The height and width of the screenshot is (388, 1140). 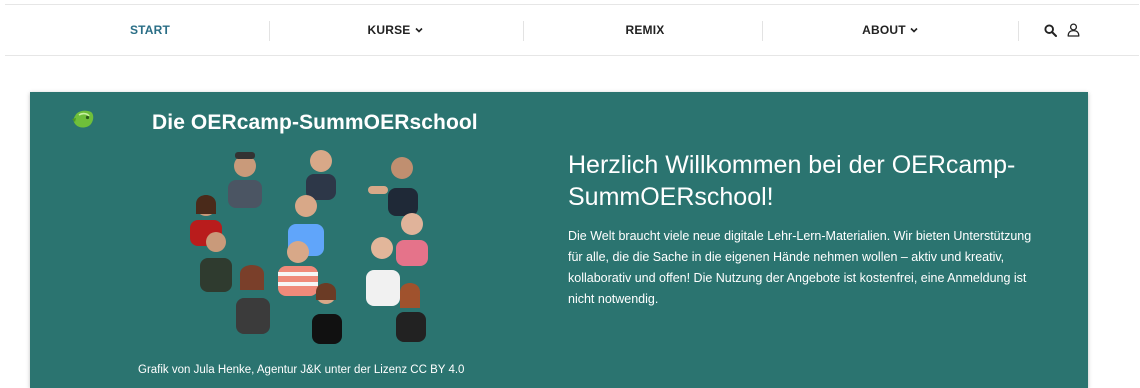 I want to click on search-icon, so click(x=1050, y=30).